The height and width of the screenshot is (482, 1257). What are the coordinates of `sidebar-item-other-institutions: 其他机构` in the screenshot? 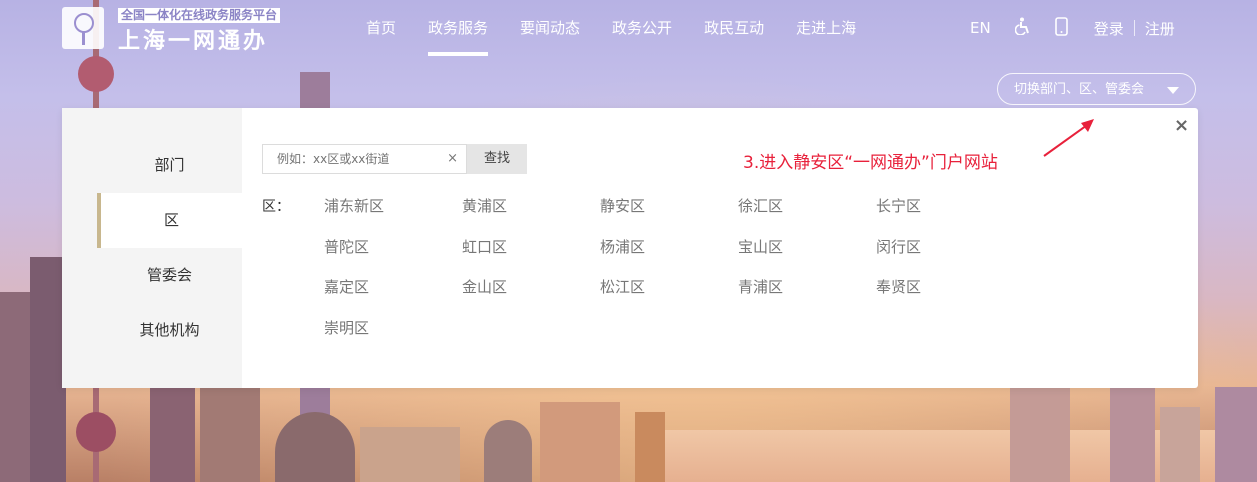 It's located at (169, 330).